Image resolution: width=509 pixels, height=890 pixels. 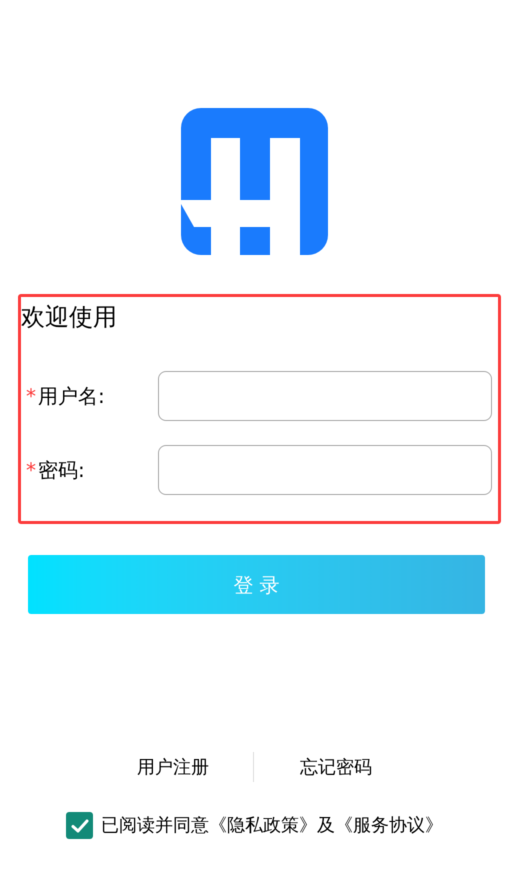 What do you see at coordinates (61, 470) in the screenshot?
I see `field-label: 密码:` at bounding box center [61, 470].